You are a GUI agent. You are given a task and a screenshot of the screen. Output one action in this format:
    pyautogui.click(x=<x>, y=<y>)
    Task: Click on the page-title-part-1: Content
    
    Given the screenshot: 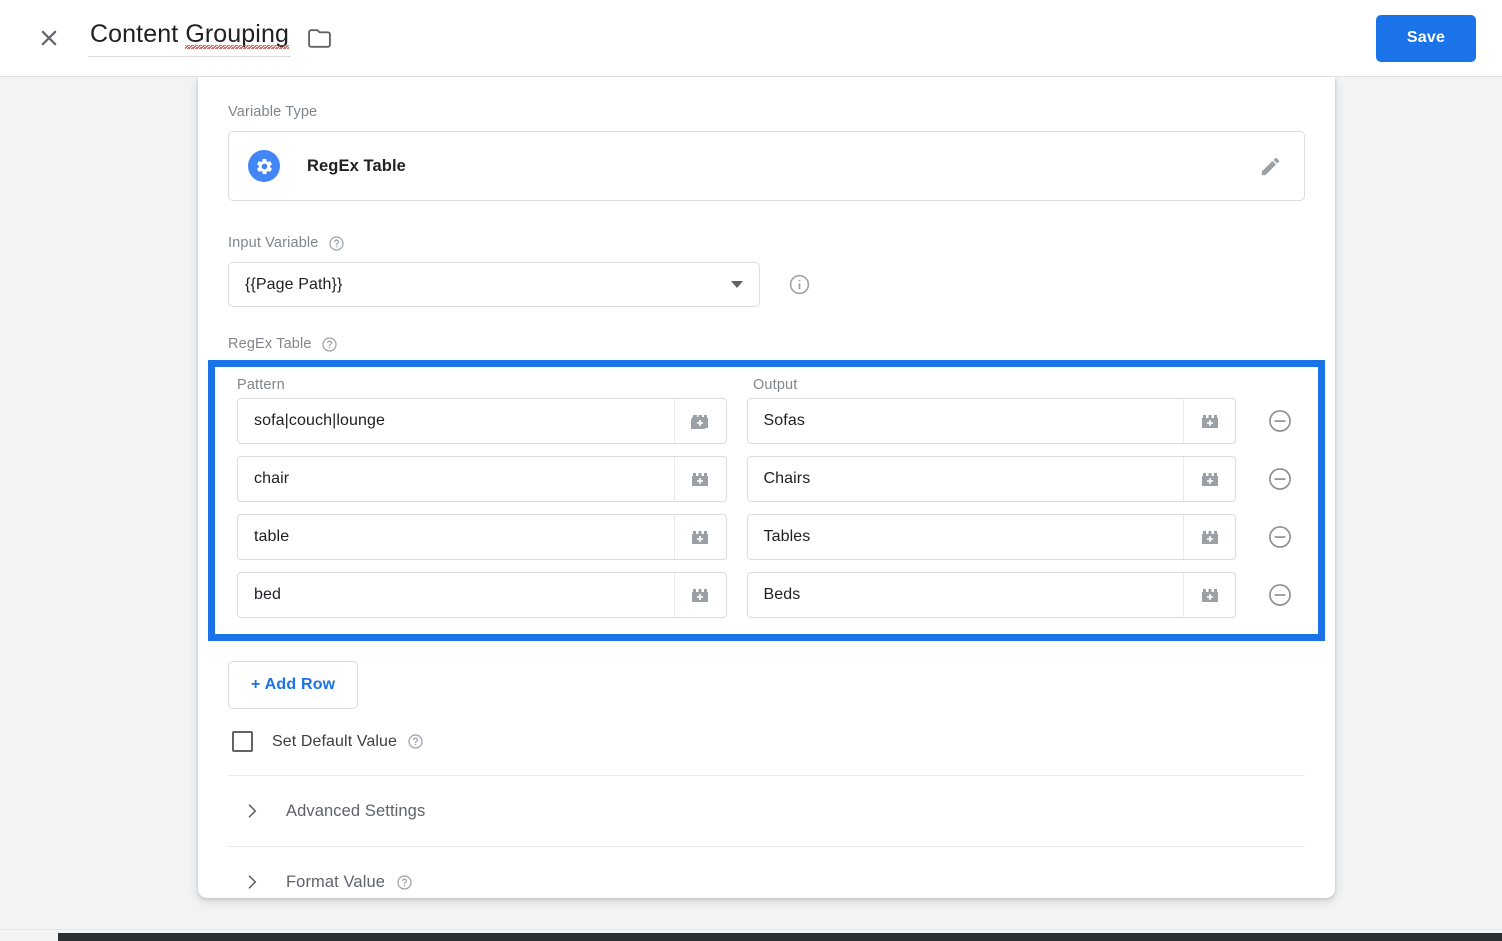 What is the action you would take?
    pyautogui.click(x=138, y=34)
    